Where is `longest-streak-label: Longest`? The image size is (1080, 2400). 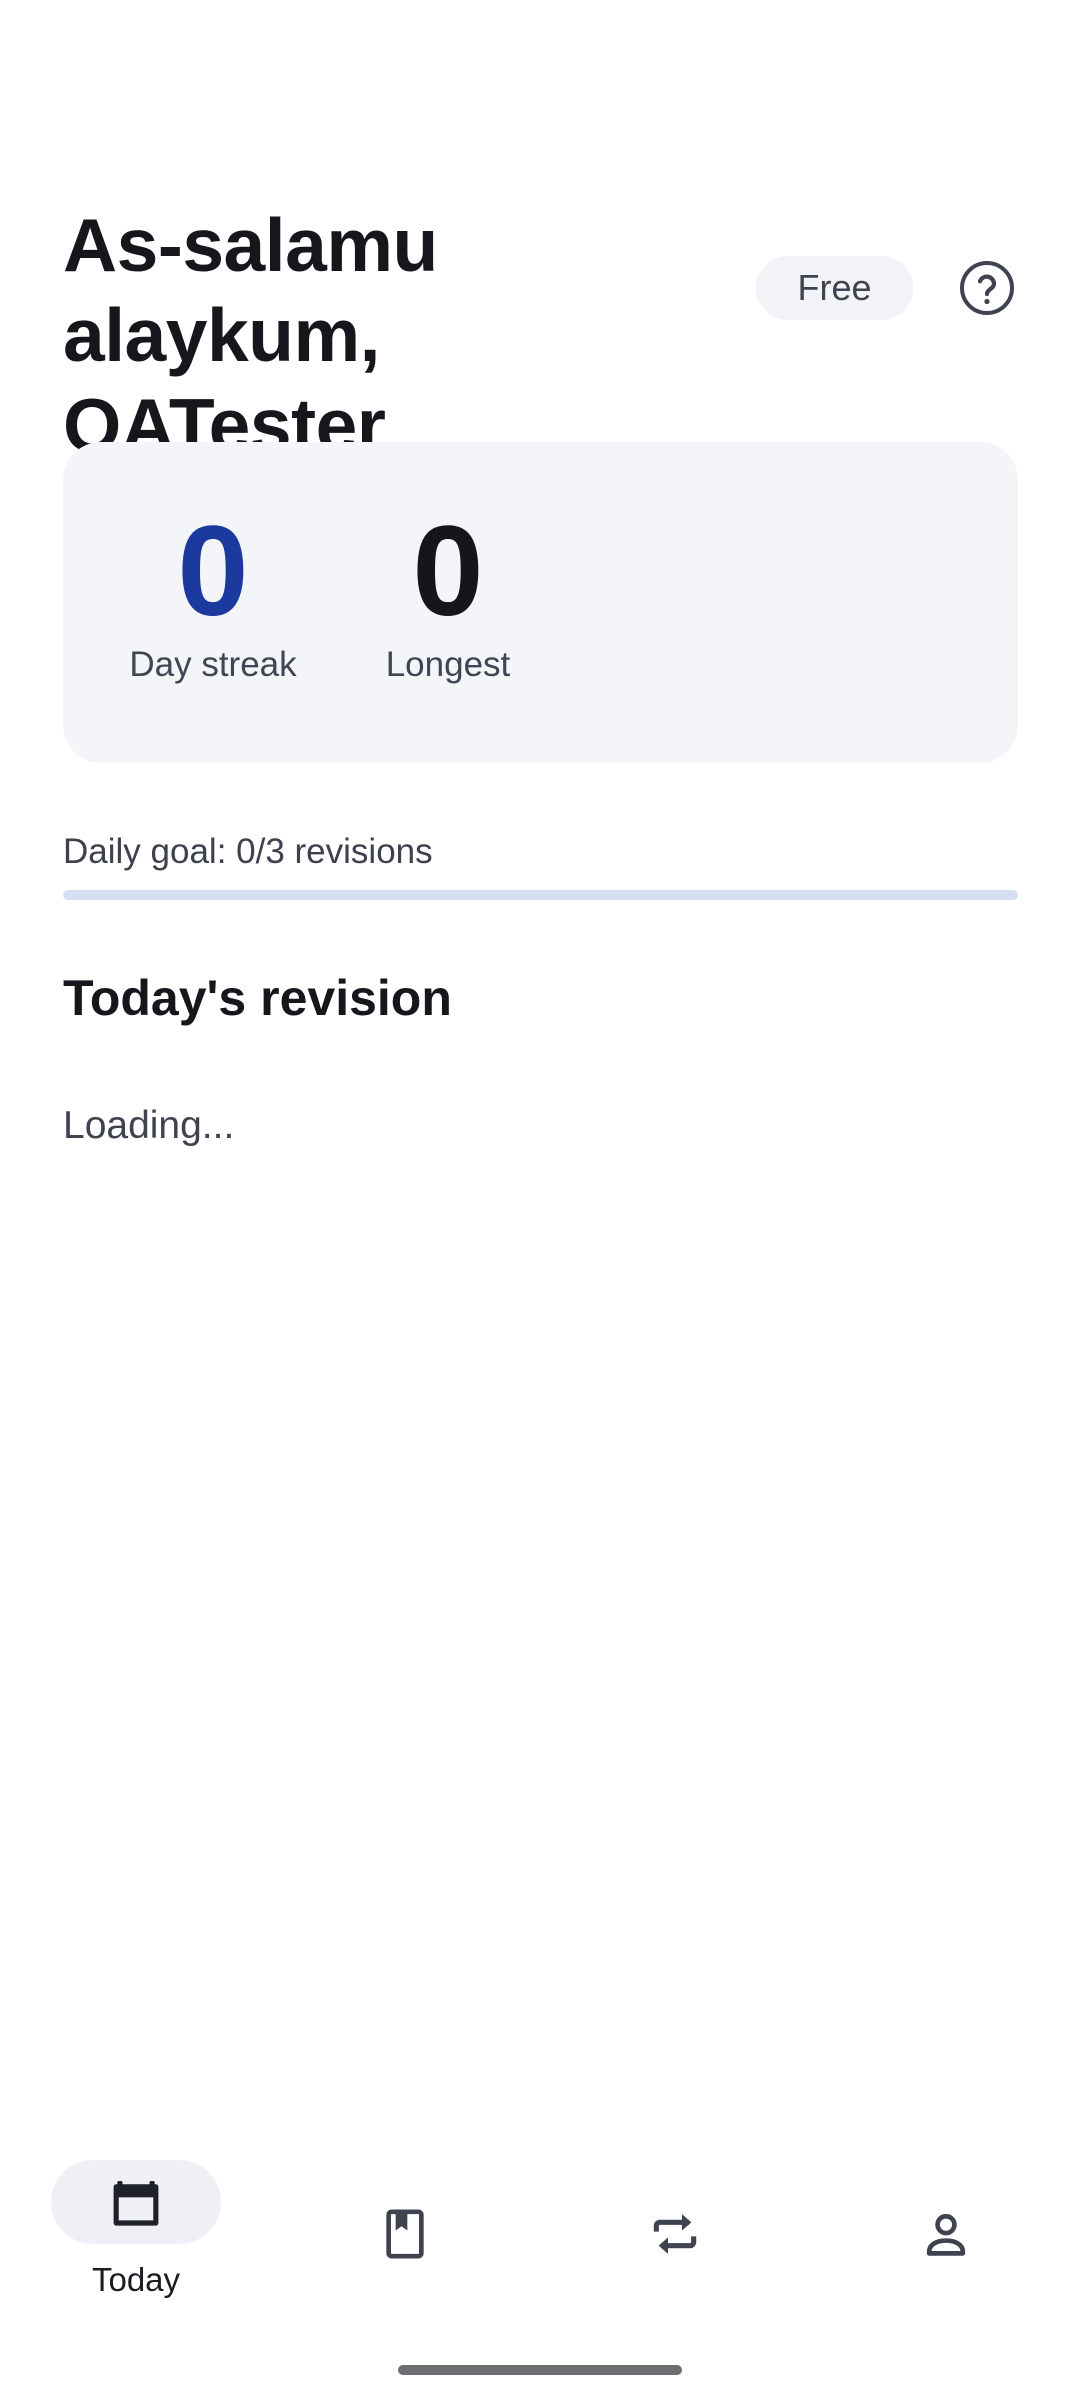
longest-streak-label: Longest is located at coordinates (448, 664).